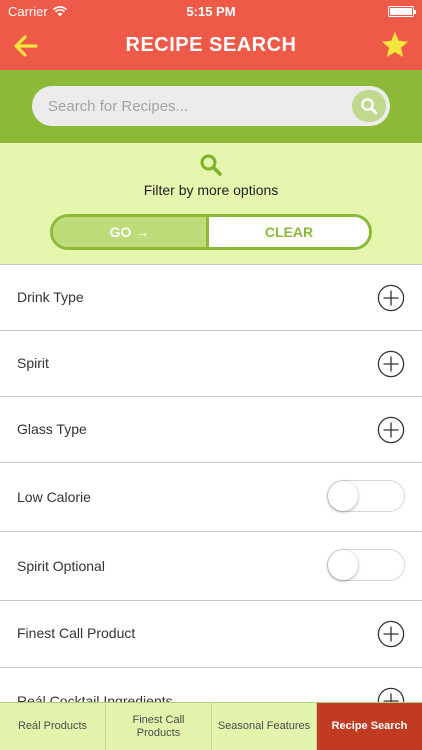 The height and width of the screenshot is (750, 422). What do you see at coordinates (198, 106) in the screenshot?
I see `search-input` at bounding box center [198, 106].